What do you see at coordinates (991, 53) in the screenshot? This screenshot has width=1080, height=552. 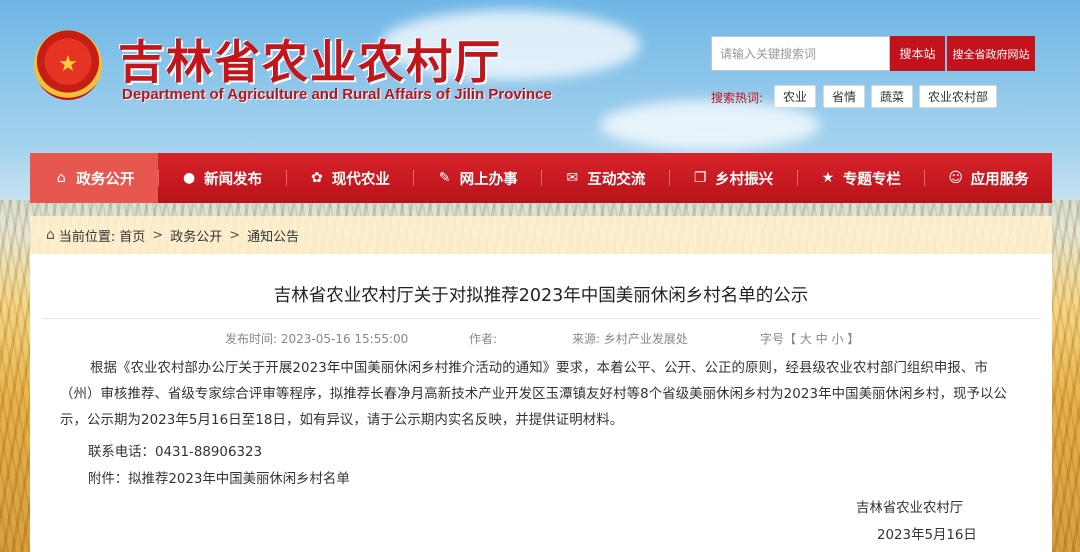 I see `search-gov-sites-button: 搜全省政府网站` at bounding box center [991, 53].